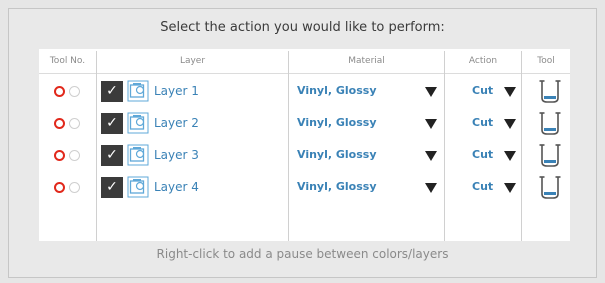 Image resolution: width=605 pixels, height=283 pixels. I want to click on layer-row: ✓ Layer 4 Vinyl, Glossy Cut, so click(304, 188).